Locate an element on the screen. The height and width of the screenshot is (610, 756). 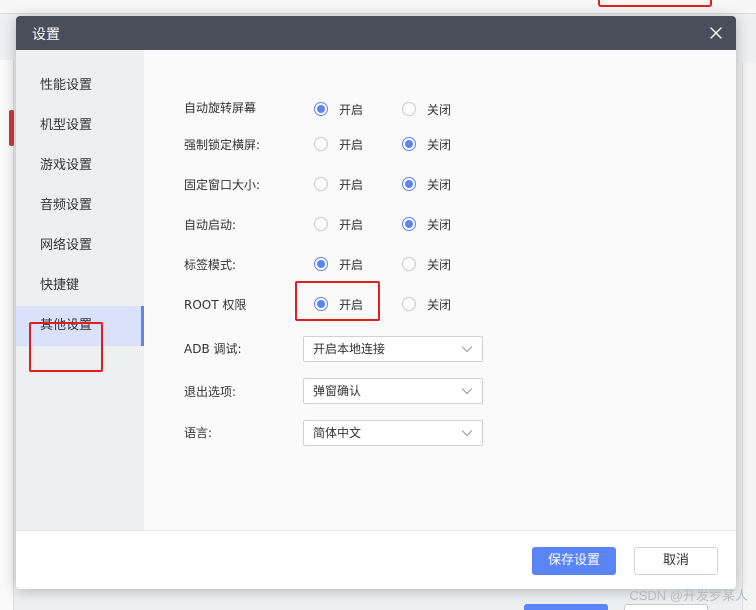
auto-rotate-off-label: 关闭 is located at coordinates (439, 110).